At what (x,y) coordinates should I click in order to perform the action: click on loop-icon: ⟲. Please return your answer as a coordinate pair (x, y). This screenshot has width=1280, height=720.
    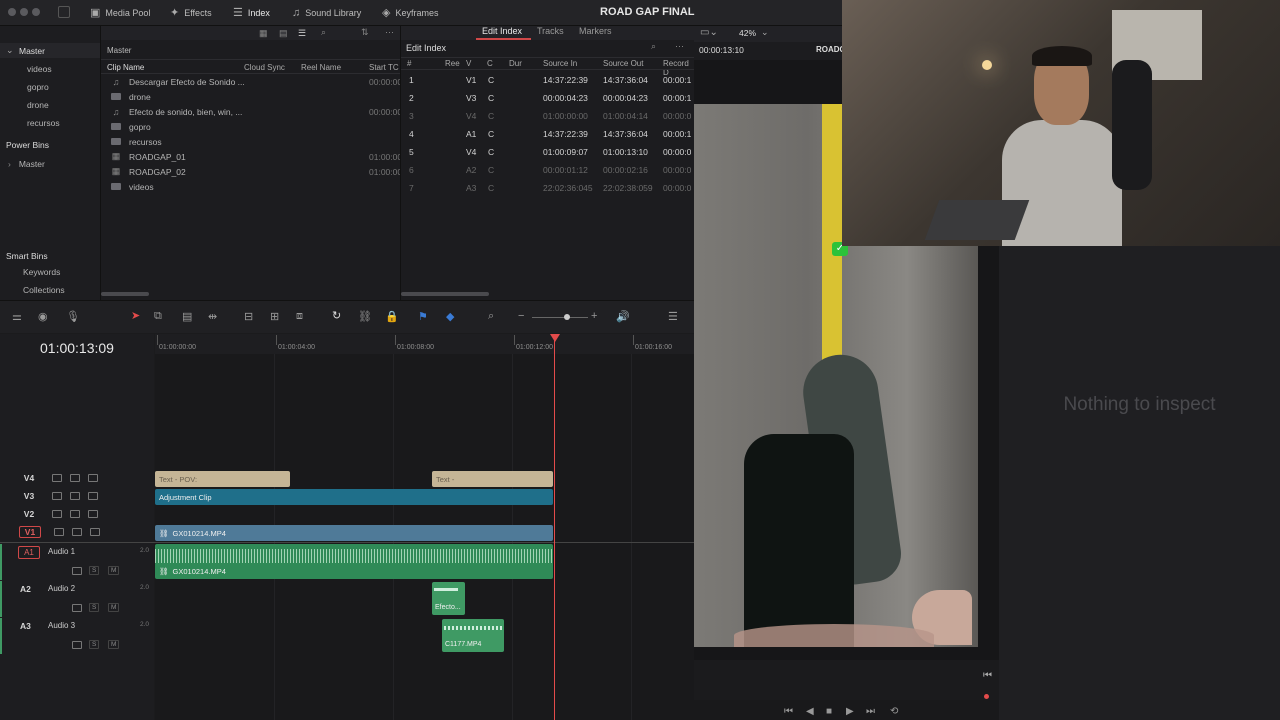
    Looking at the image, I should click on (894, 711).